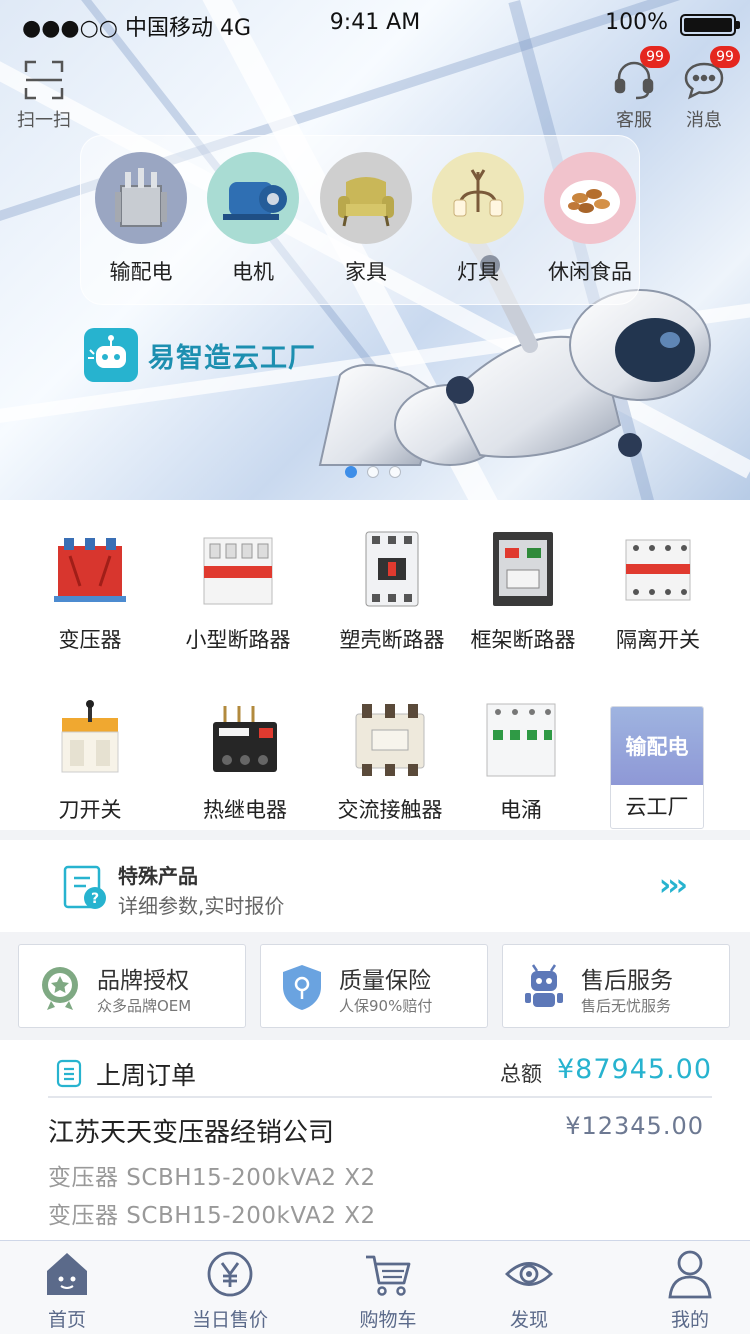 The height and width of the screenshot is (1334, 750). Describe the element at coordinates (634, 1126) in the screenshot. I see `order-amount: ¥12345.00` at that location.